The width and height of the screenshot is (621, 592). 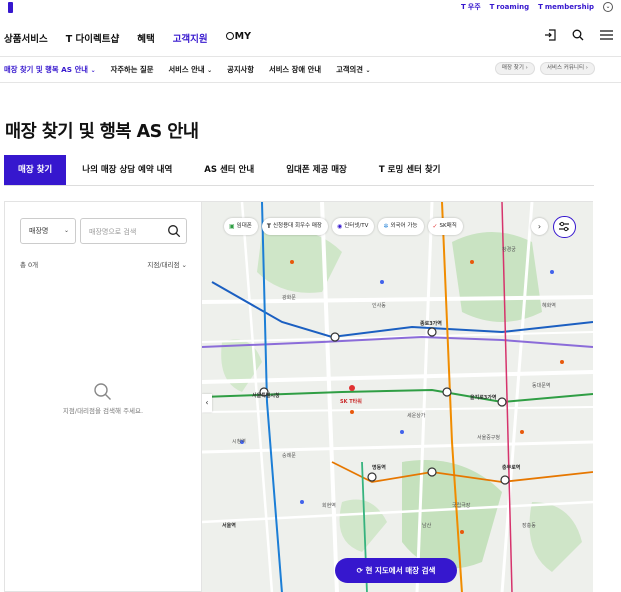 I want to click on search-type-select: 매장명 ⌄, so click(x=48, y=231).